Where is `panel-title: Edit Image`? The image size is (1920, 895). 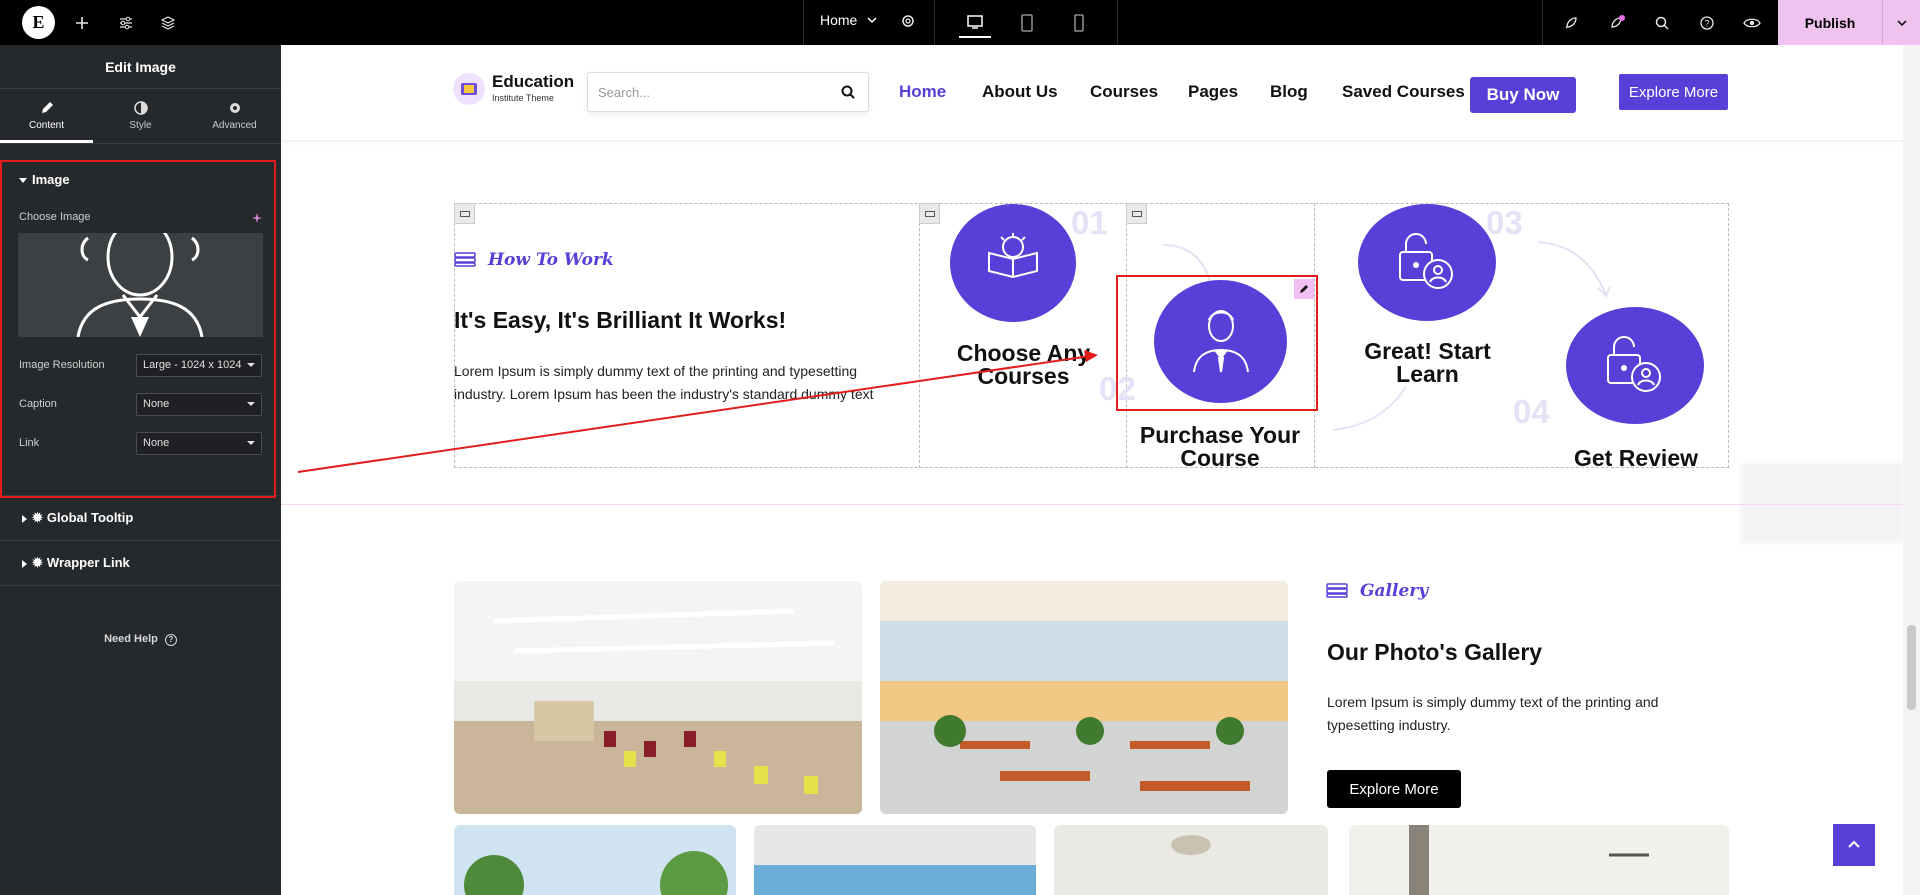 panel-title: Edit Image is located at coordinates (140, 67).